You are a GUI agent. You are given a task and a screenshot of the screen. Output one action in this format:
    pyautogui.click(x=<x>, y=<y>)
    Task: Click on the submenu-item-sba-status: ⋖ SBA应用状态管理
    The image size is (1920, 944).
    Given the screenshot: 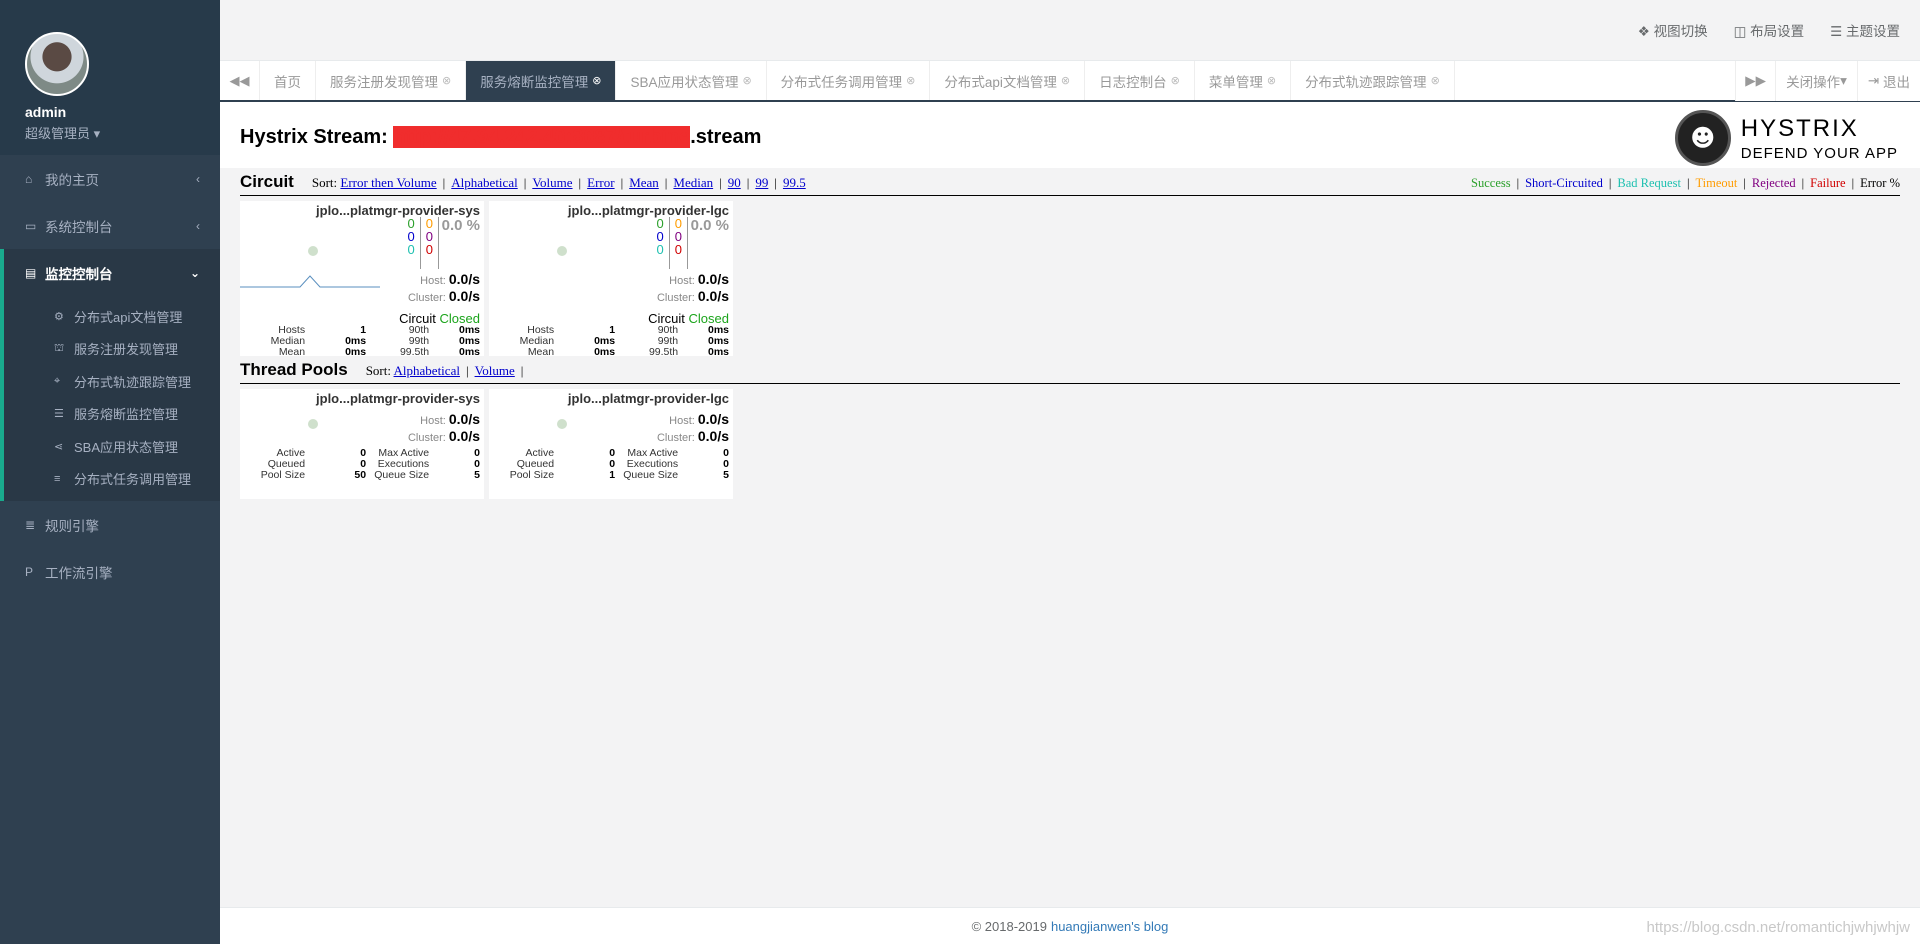 What is the action you would take?
    pyautogui.click(x=112, y=446)
    